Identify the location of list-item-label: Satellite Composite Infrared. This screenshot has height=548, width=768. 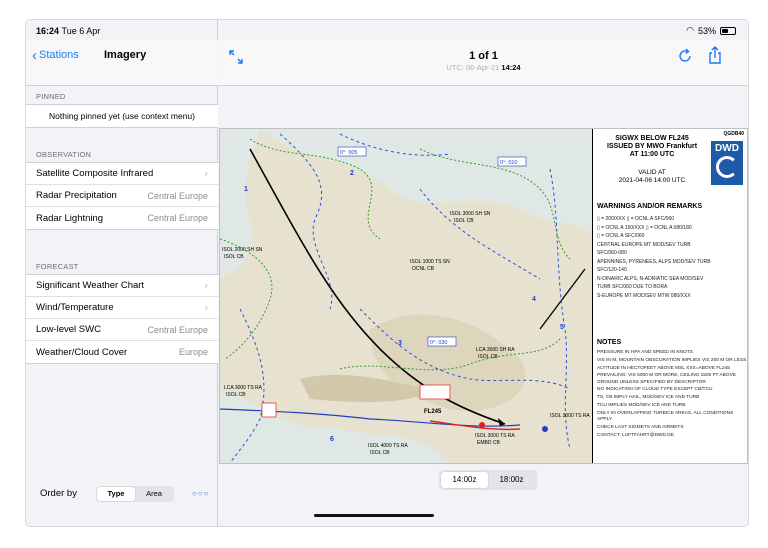
(95, 173).